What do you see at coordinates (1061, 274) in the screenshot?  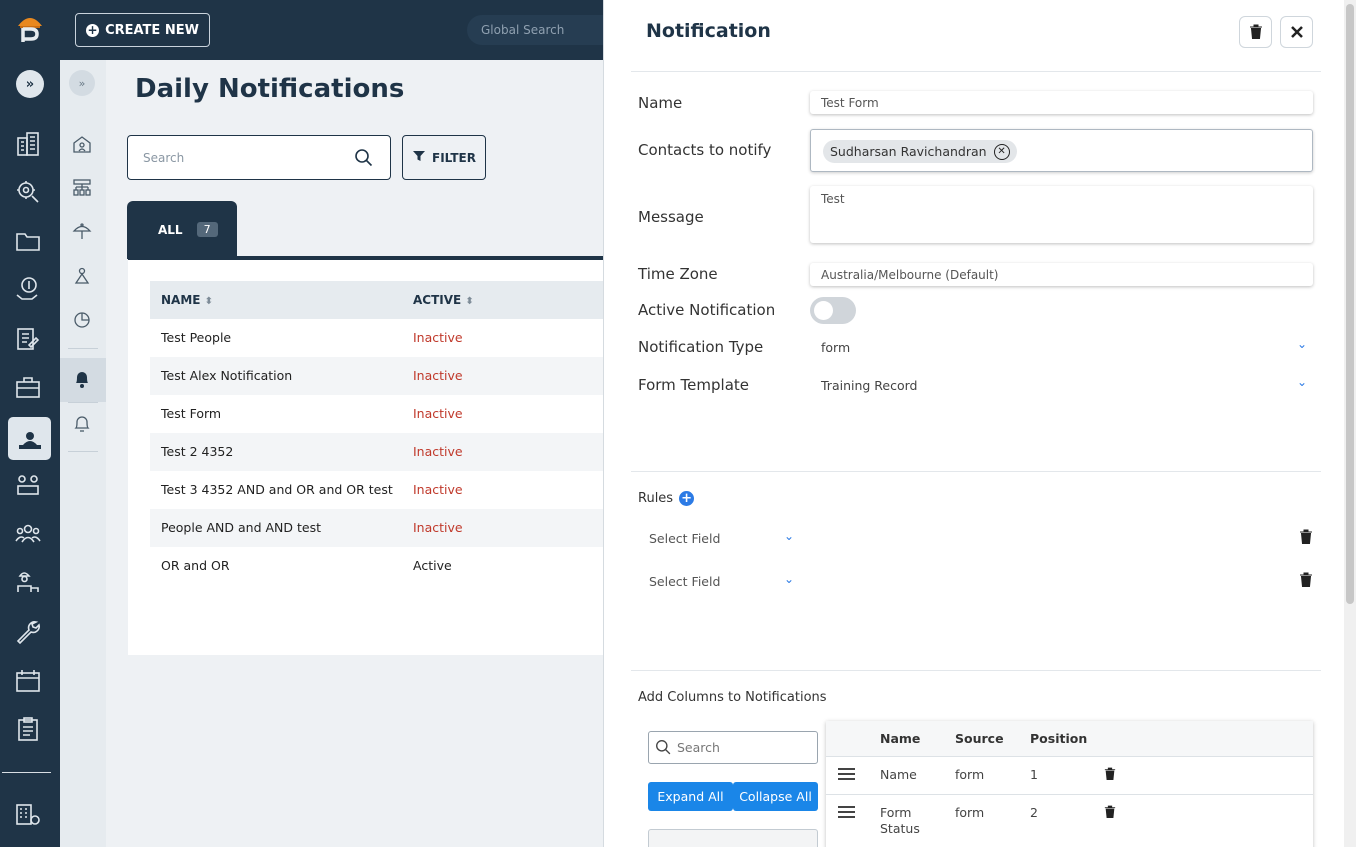 I see `timezone-field: Australia/Melbourne (Default)` at bounding box center [1061, 274].